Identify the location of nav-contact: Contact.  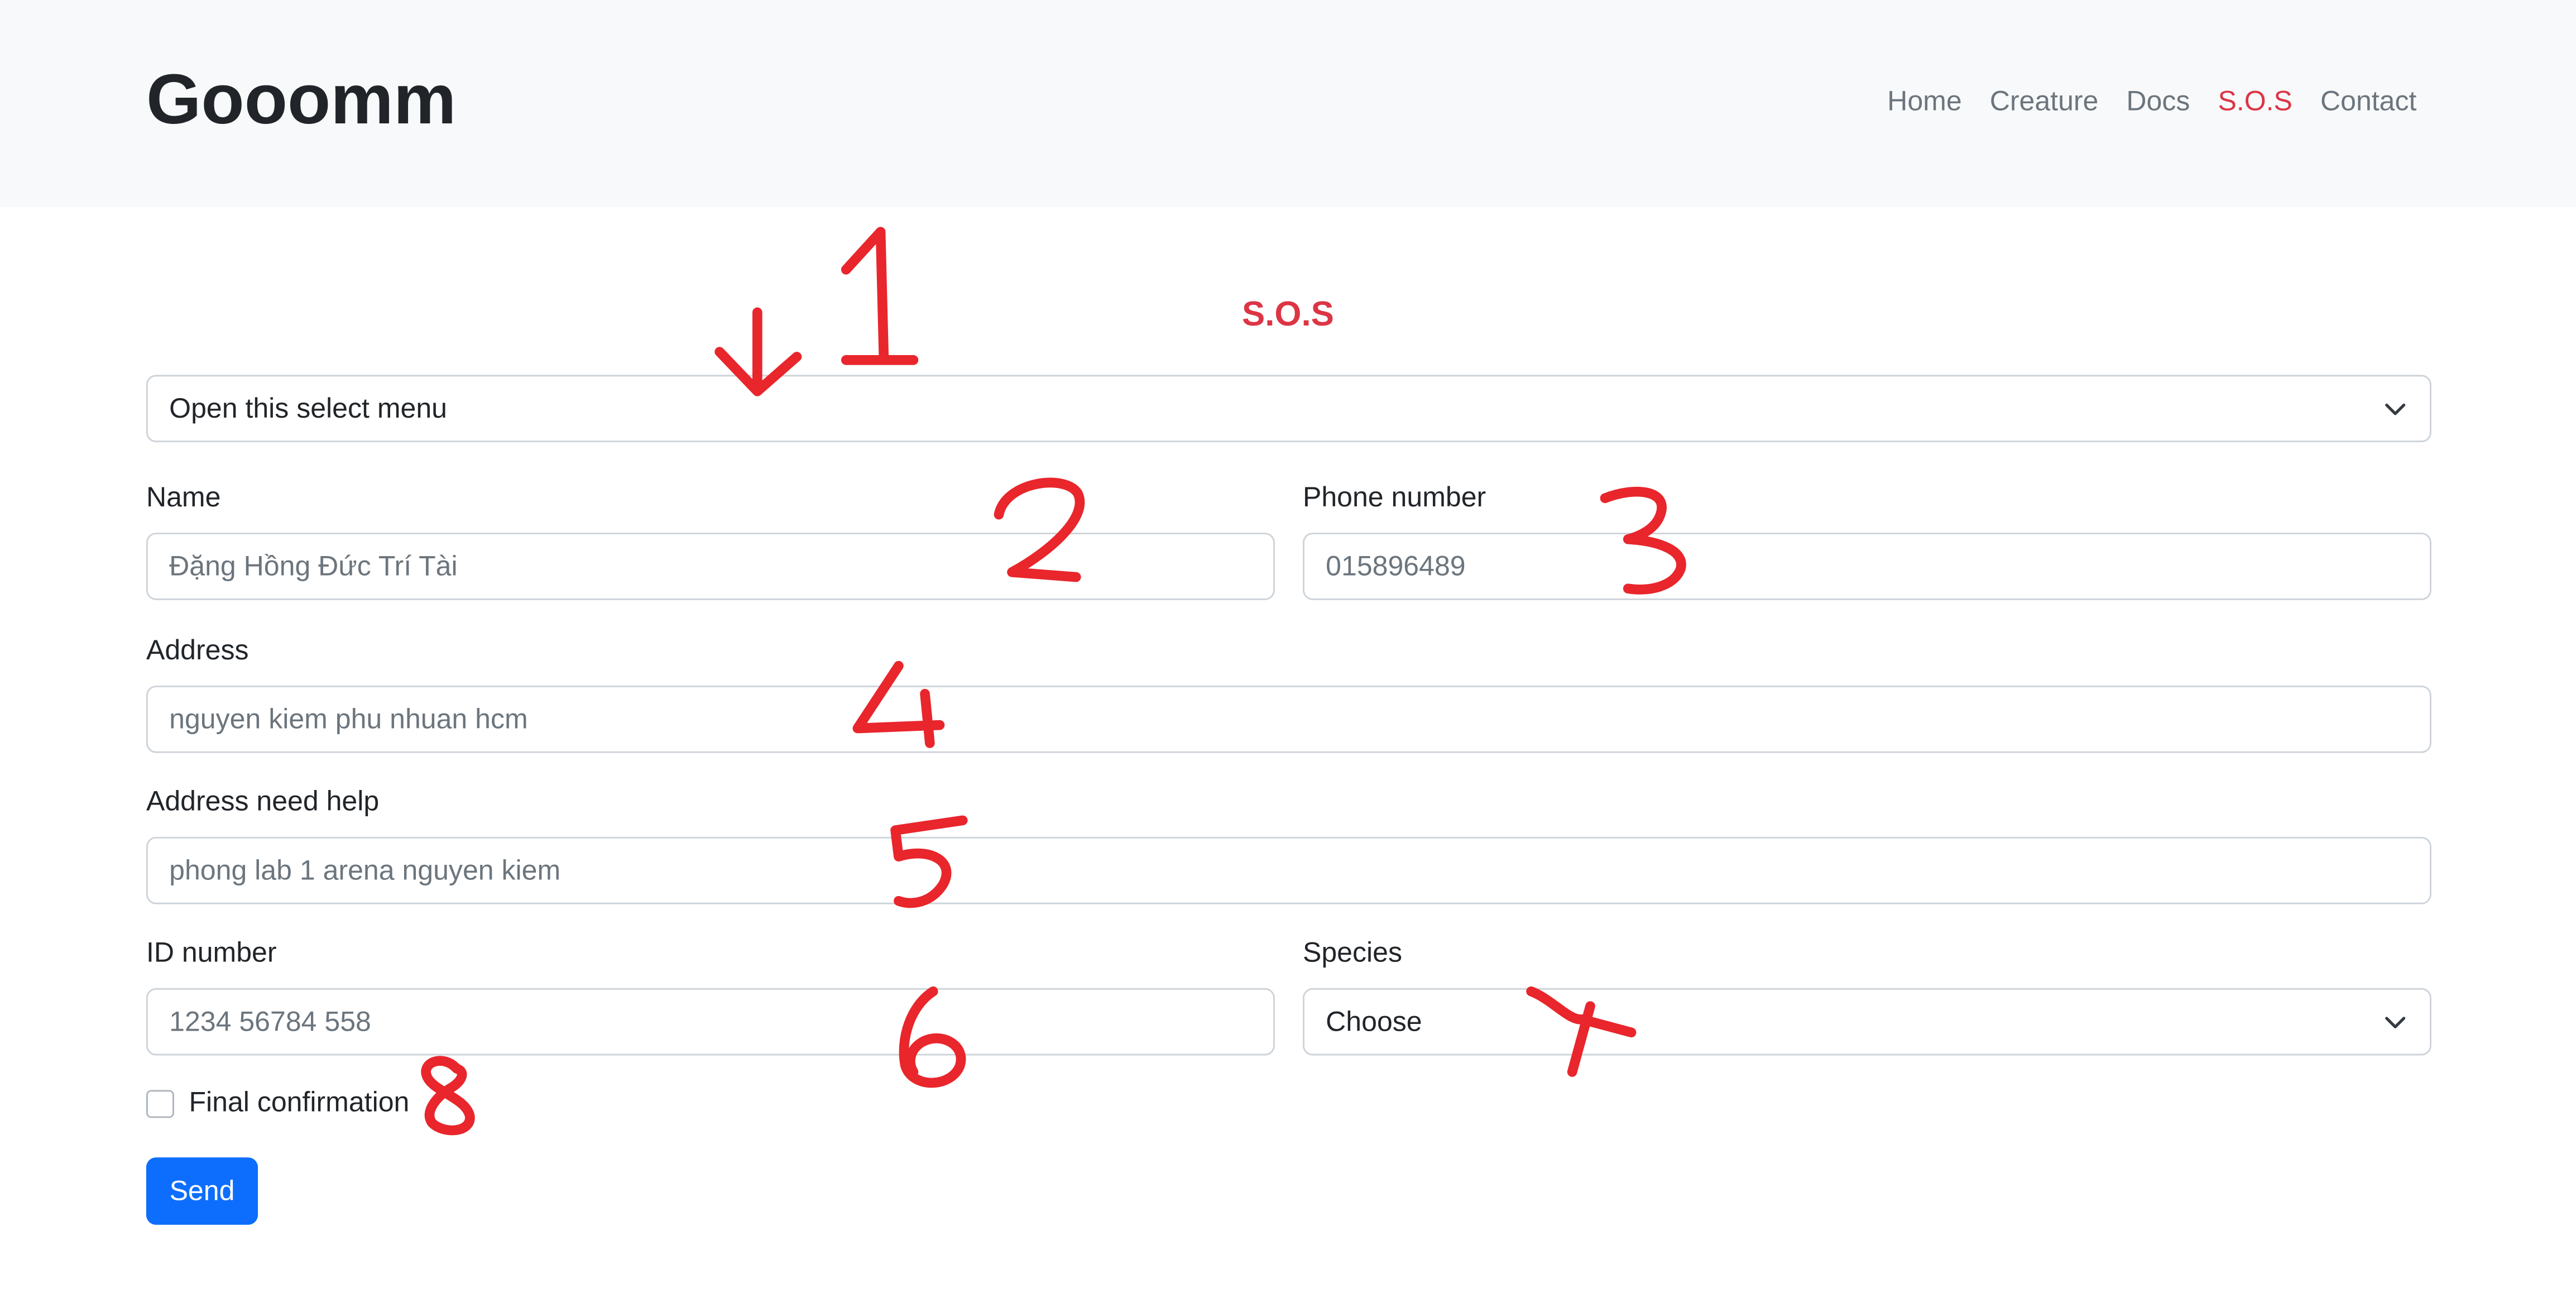
(2368, 102).